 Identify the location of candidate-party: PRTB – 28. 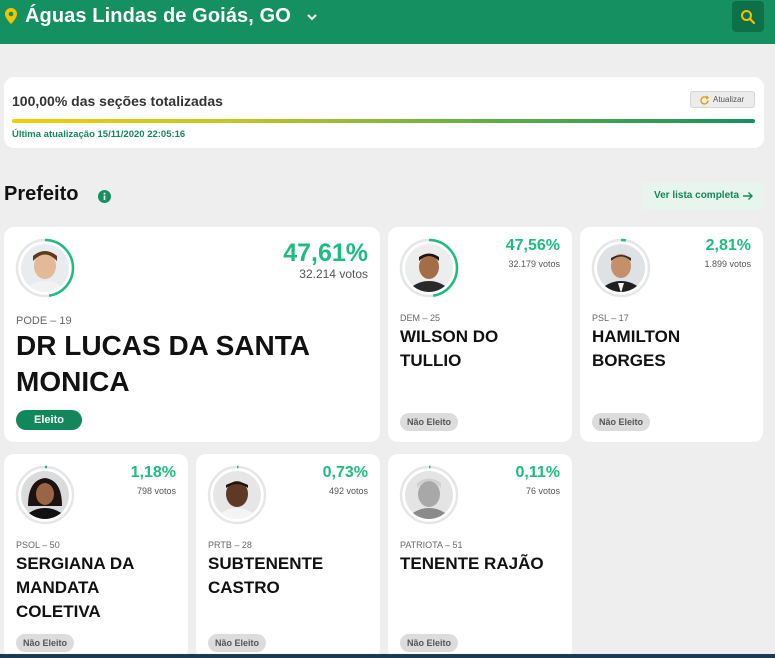
(230, 545).